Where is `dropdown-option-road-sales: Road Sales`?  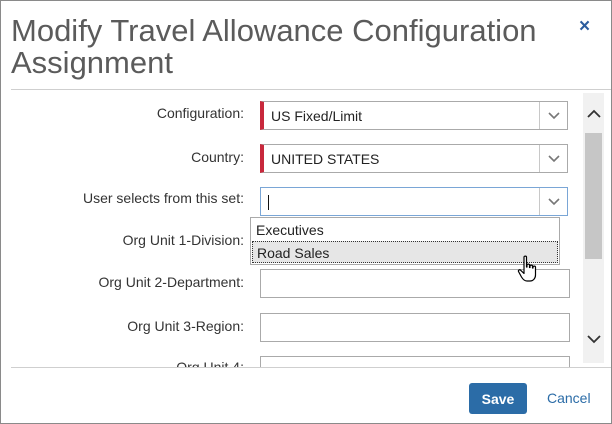 dropdown-option-road-sales: Road Sales is located at coordinates (405, 252).